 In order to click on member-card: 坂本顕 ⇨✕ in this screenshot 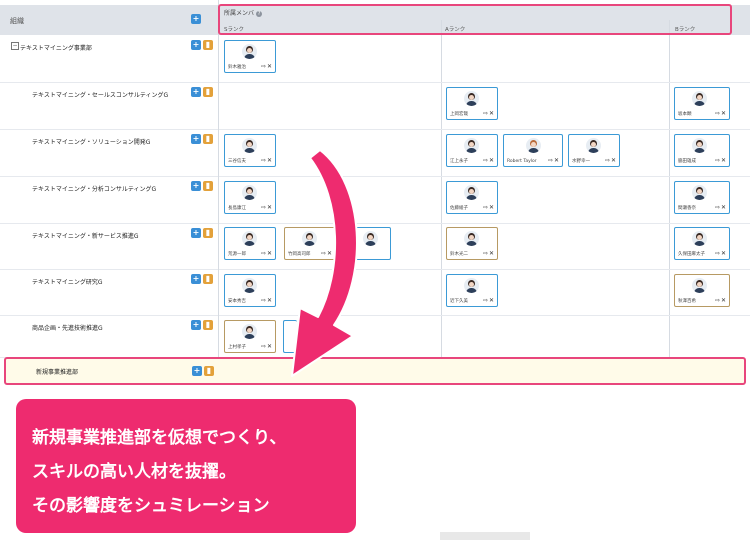, I will do `click(702, 103)`.